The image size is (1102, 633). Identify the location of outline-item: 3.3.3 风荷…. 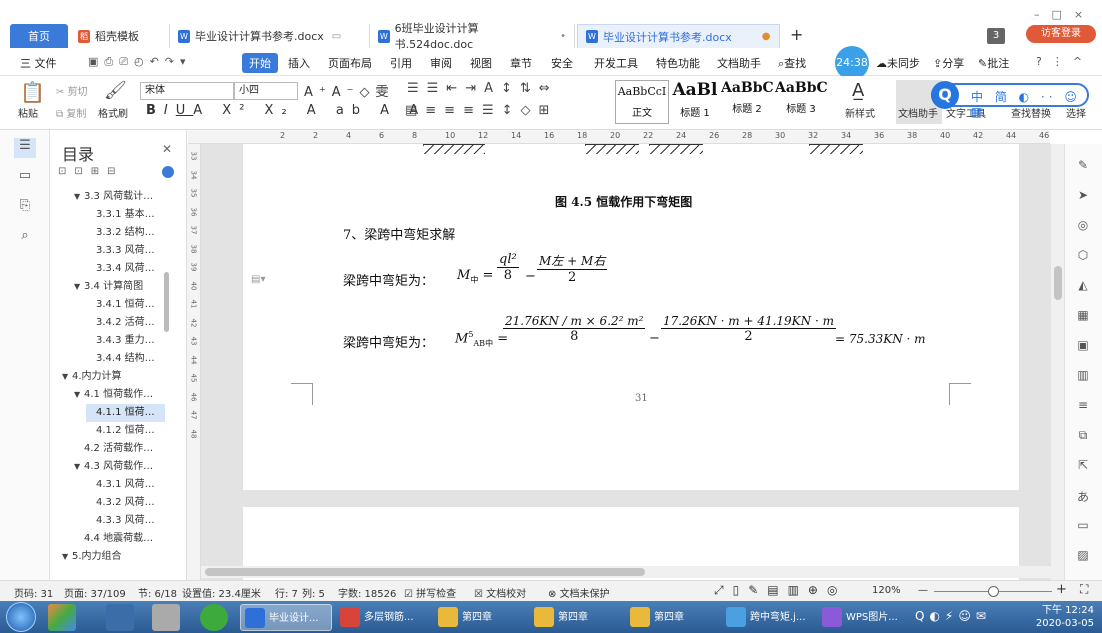
(125, 251).